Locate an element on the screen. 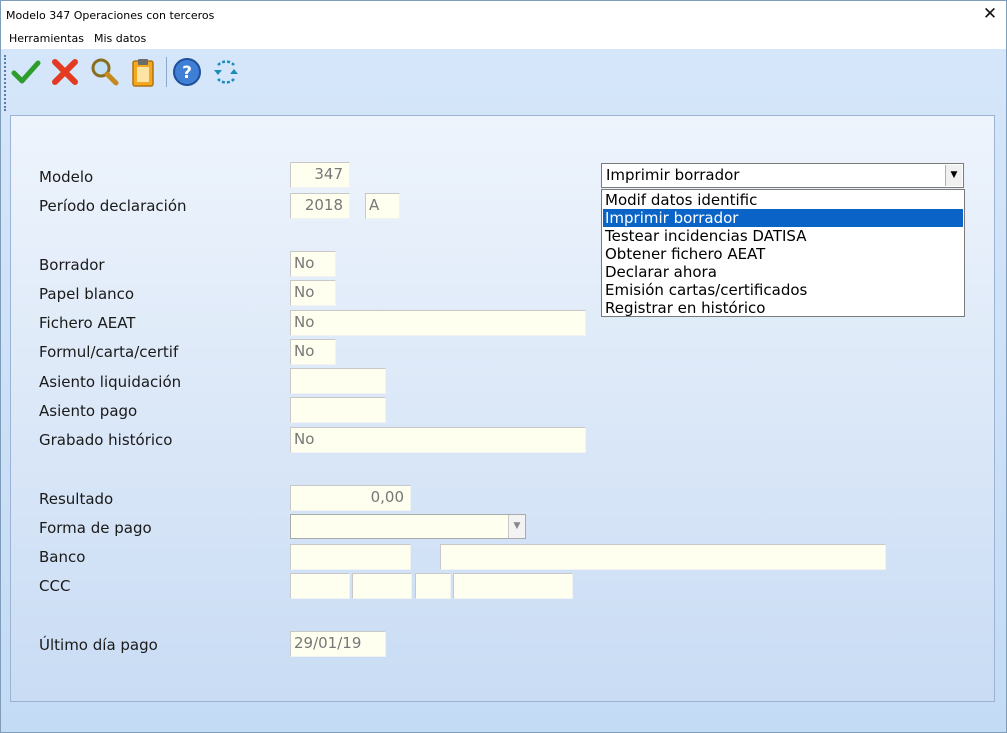  label-ultimo-dia-pago: Último día pago is located at coordinates (98, 645).